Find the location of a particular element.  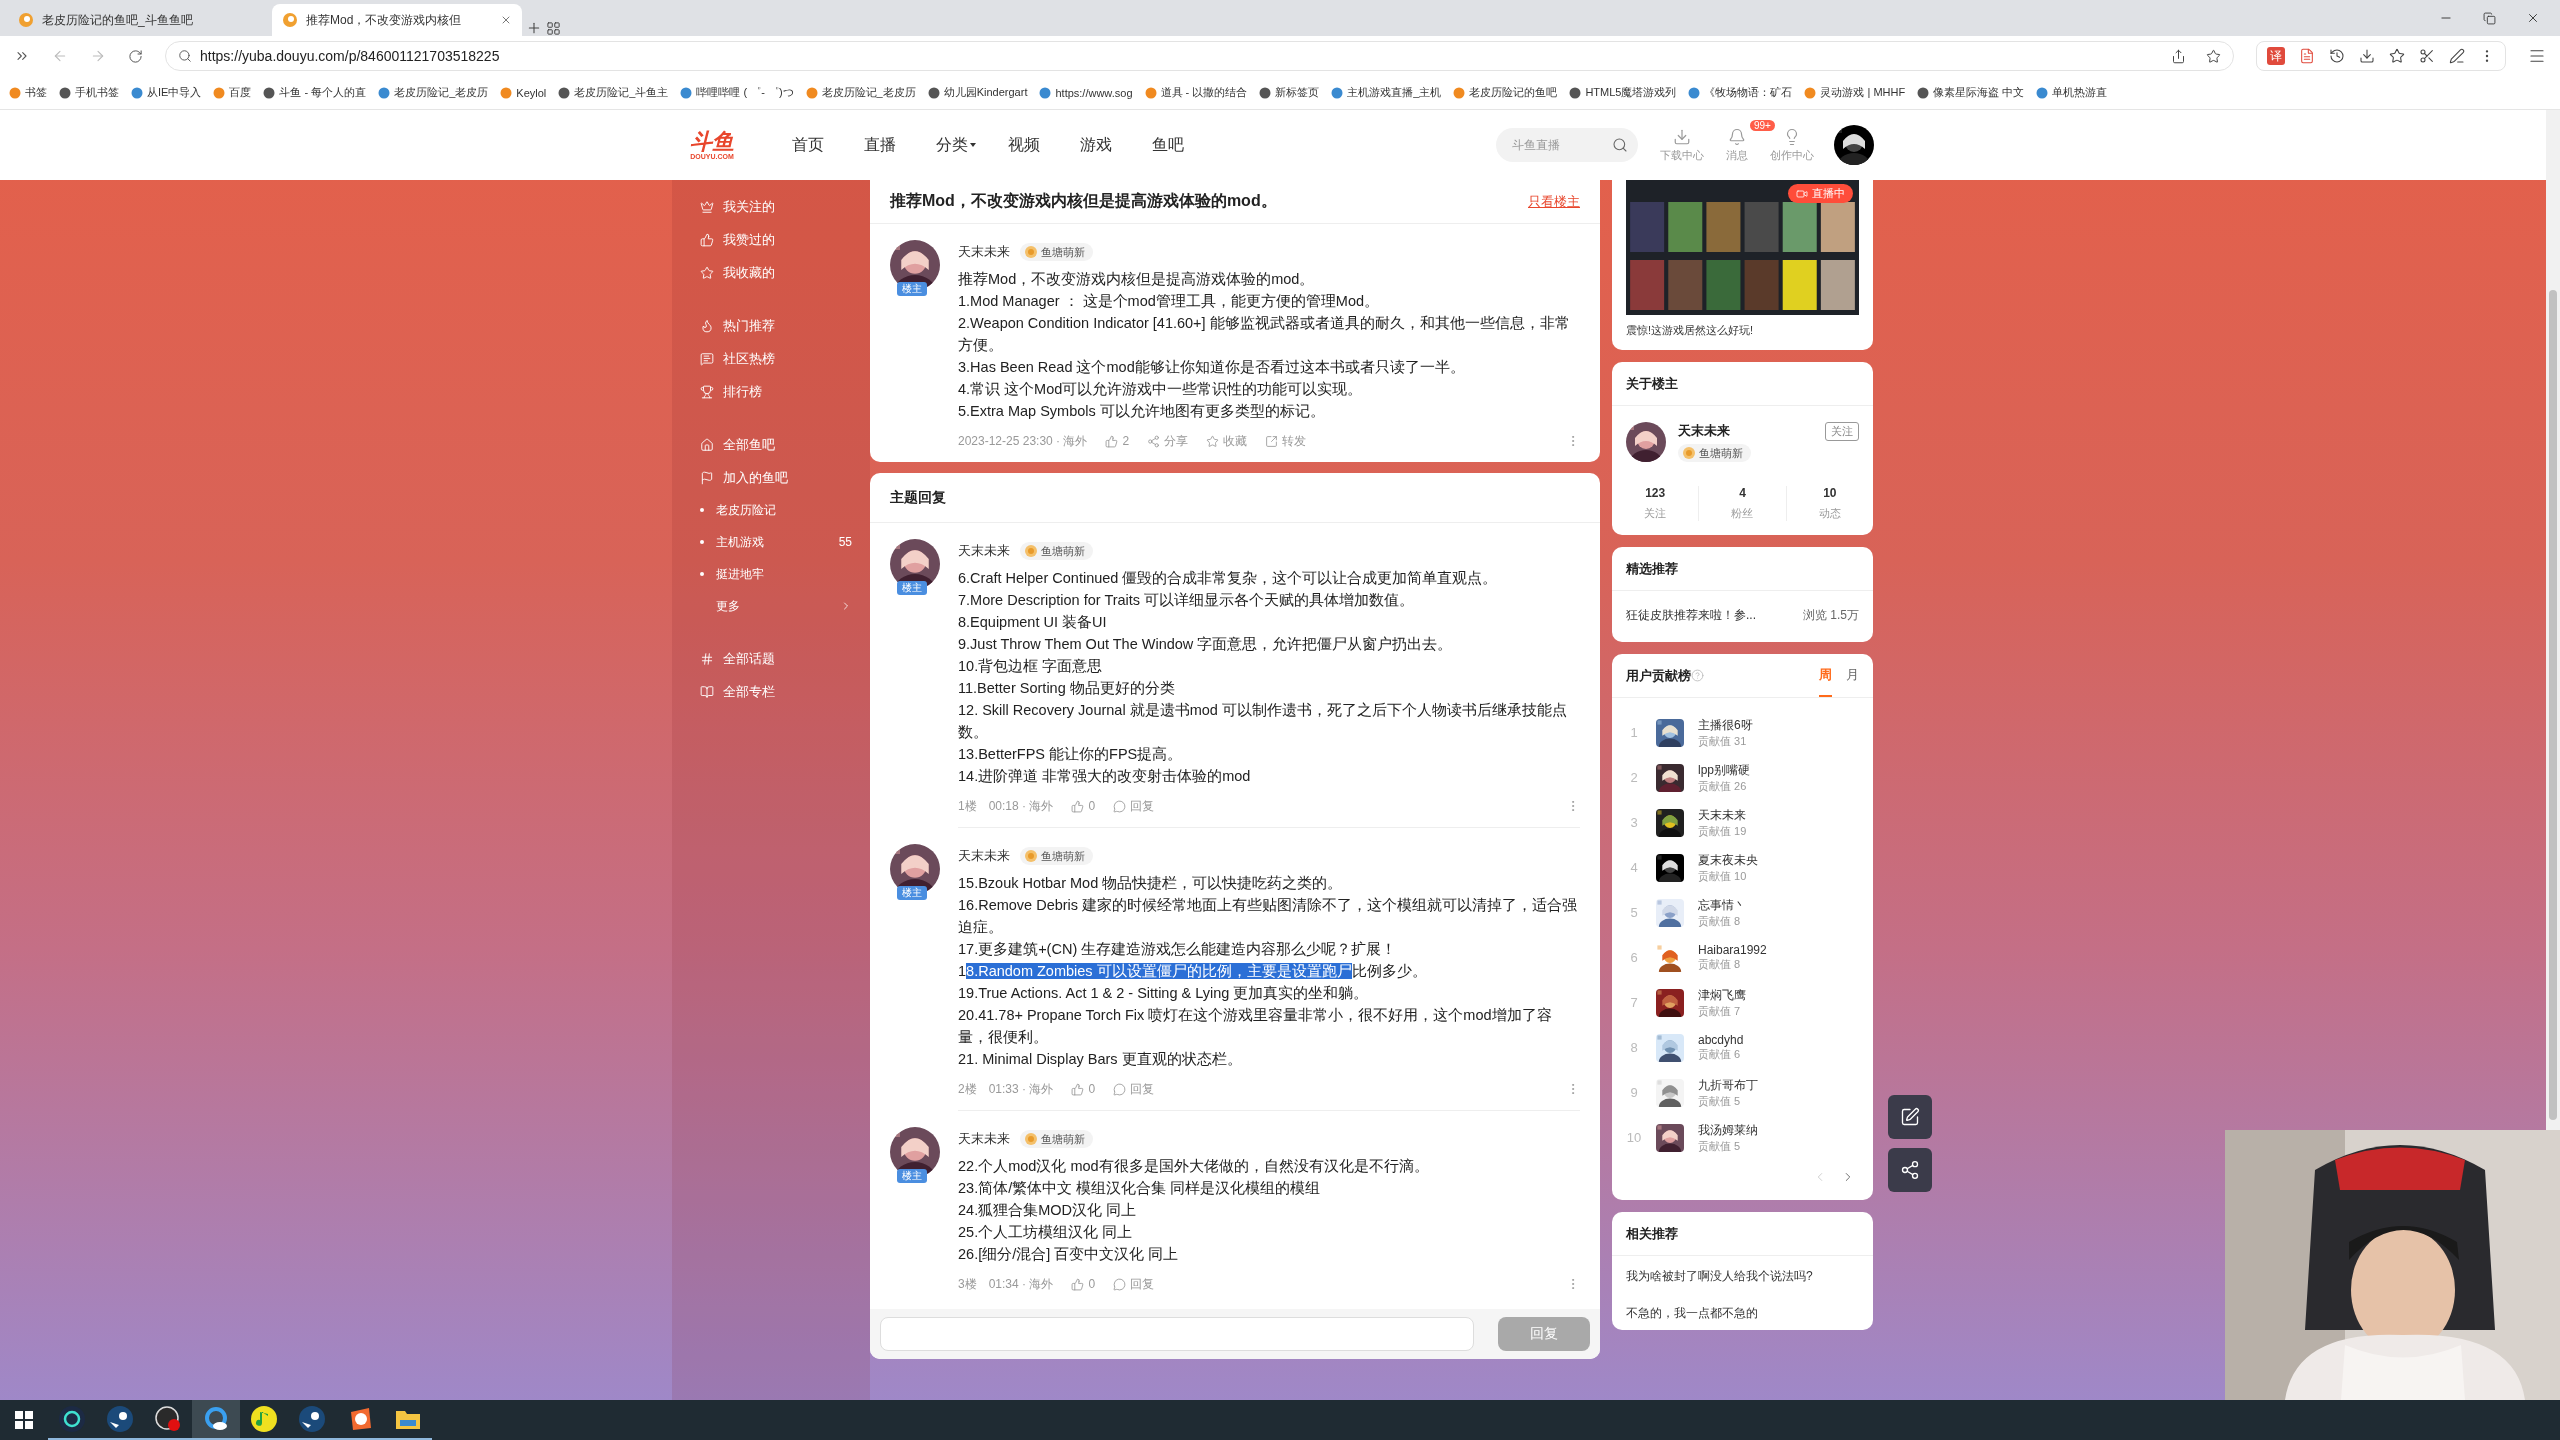

contribution-score: 贡献值 8 is located at coordinates (1720, 921).